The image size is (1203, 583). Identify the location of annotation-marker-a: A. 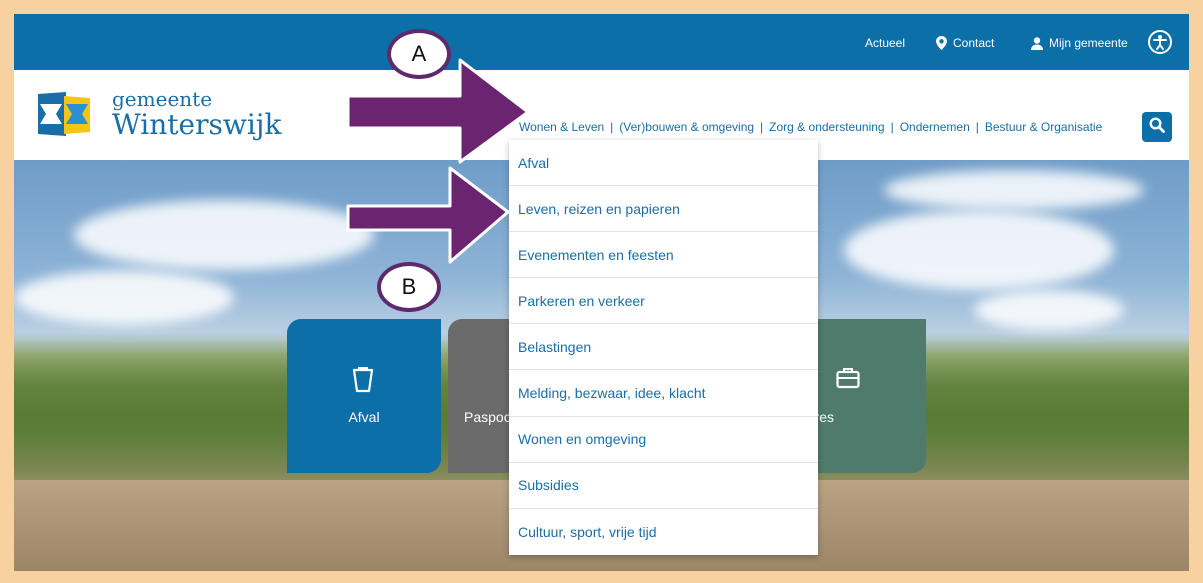
(419, 54).